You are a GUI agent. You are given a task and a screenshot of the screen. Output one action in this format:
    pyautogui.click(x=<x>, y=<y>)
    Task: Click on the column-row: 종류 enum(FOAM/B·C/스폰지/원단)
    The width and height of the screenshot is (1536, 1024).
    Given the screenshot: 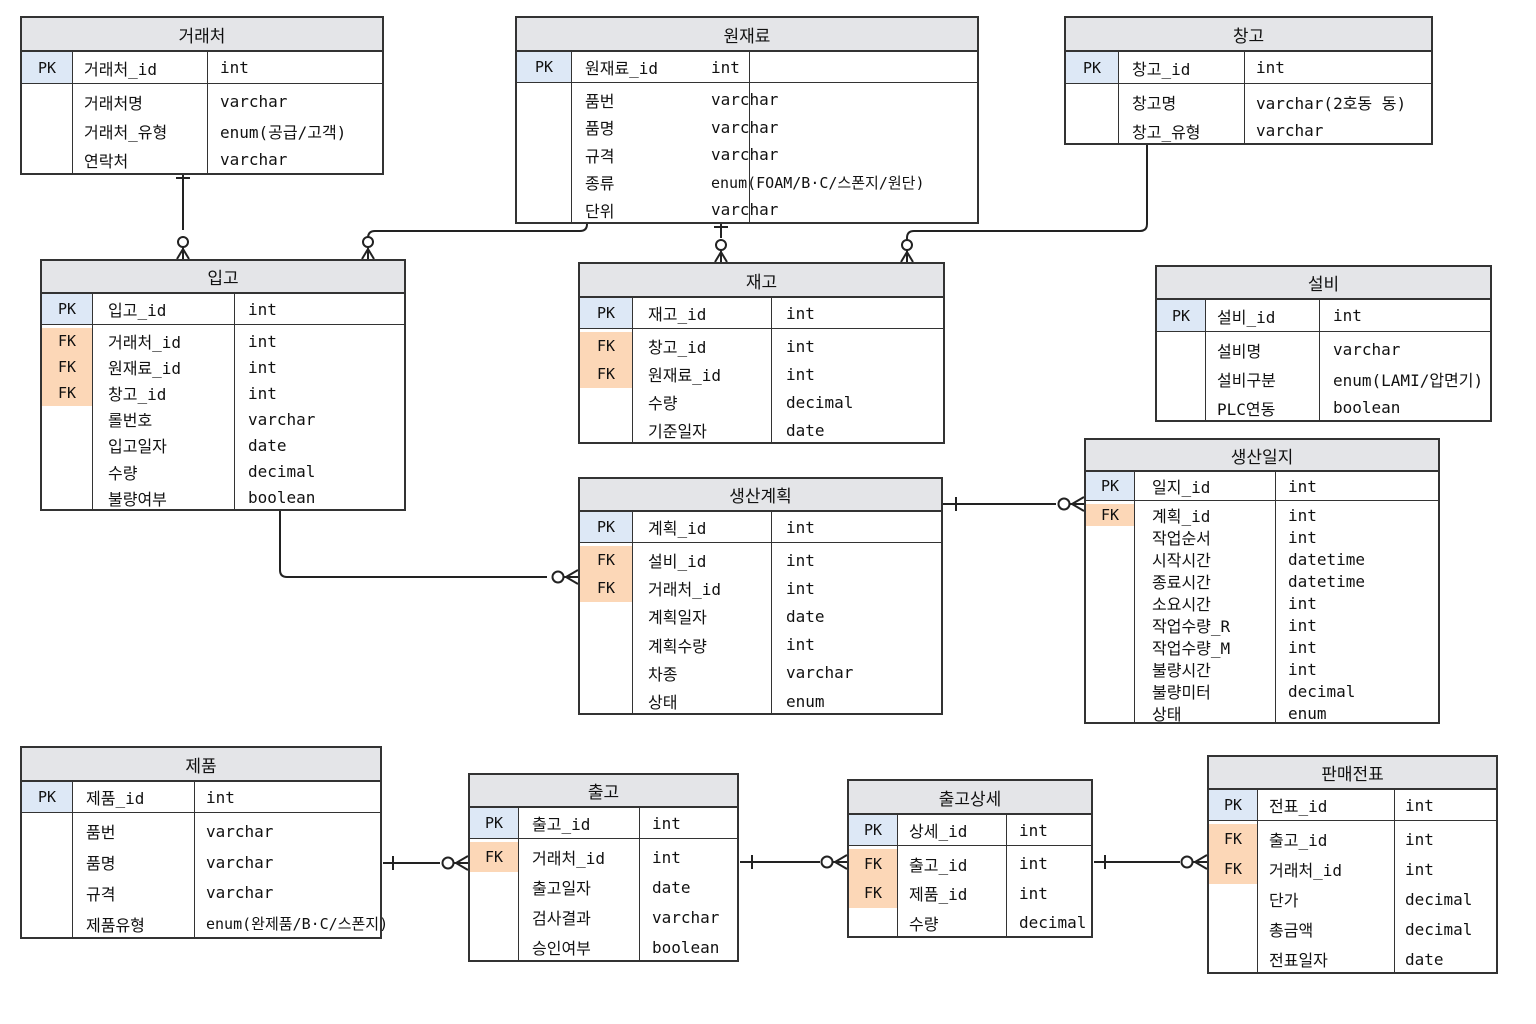 What is the action you would take?
    pyautogui.click(x=747, y=183)
    